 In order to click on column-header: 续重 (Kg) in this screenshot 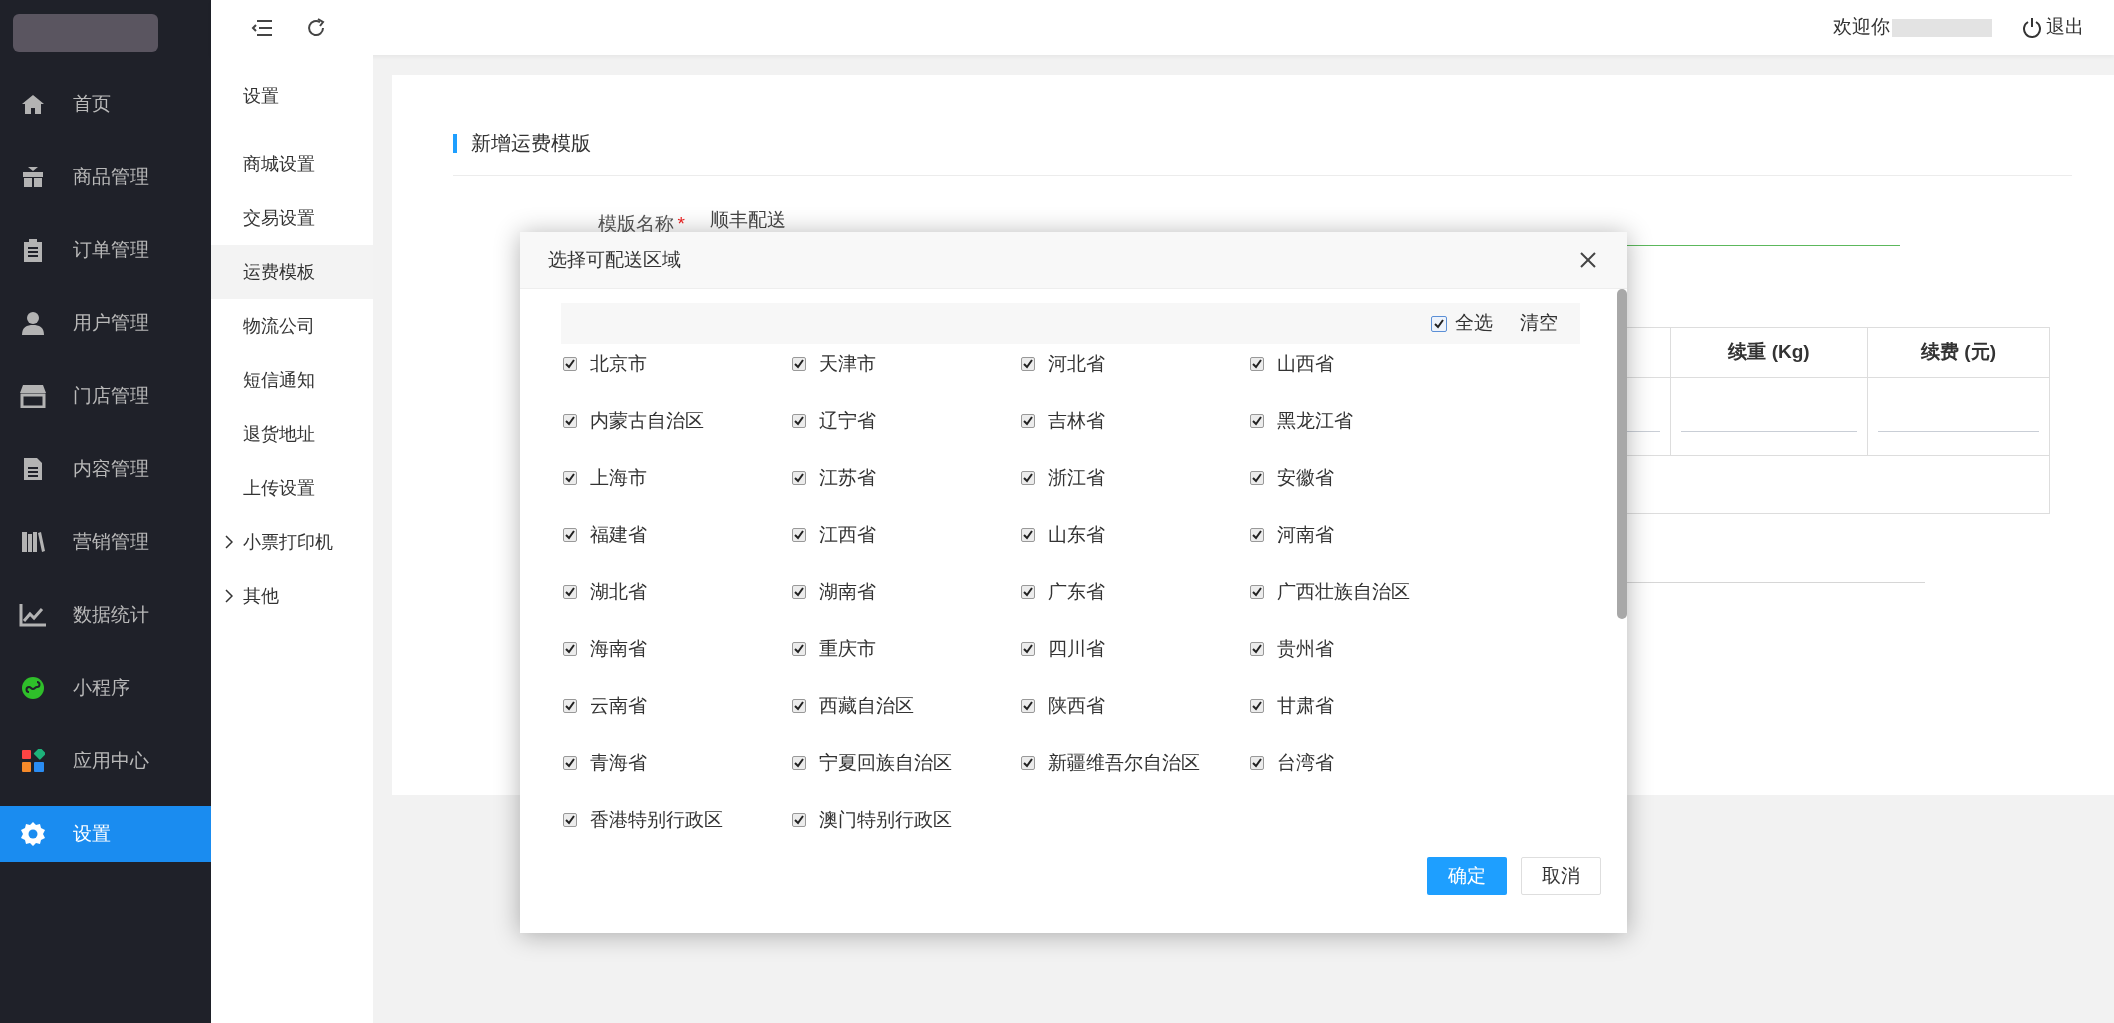, I will do `click(1769, 352)`.